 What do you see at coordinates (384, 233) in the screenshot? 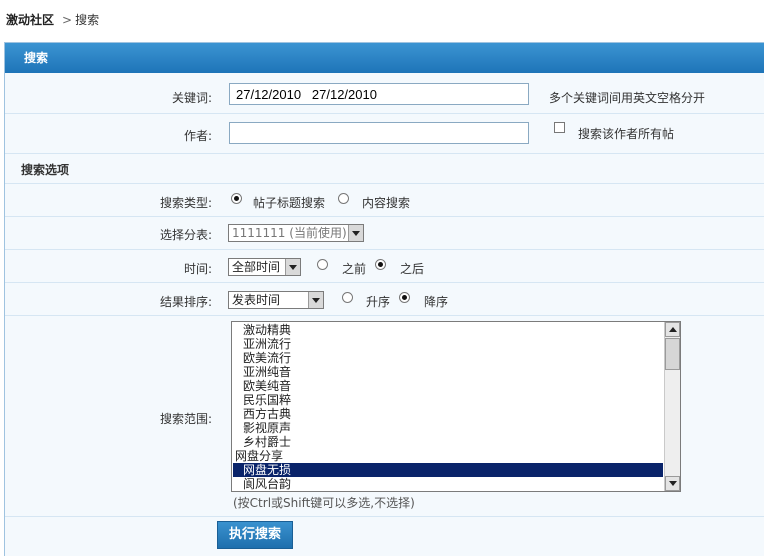
I see `category-row: 选择分表: 1111111 (当前使用)` at bounding box center [384, 233].